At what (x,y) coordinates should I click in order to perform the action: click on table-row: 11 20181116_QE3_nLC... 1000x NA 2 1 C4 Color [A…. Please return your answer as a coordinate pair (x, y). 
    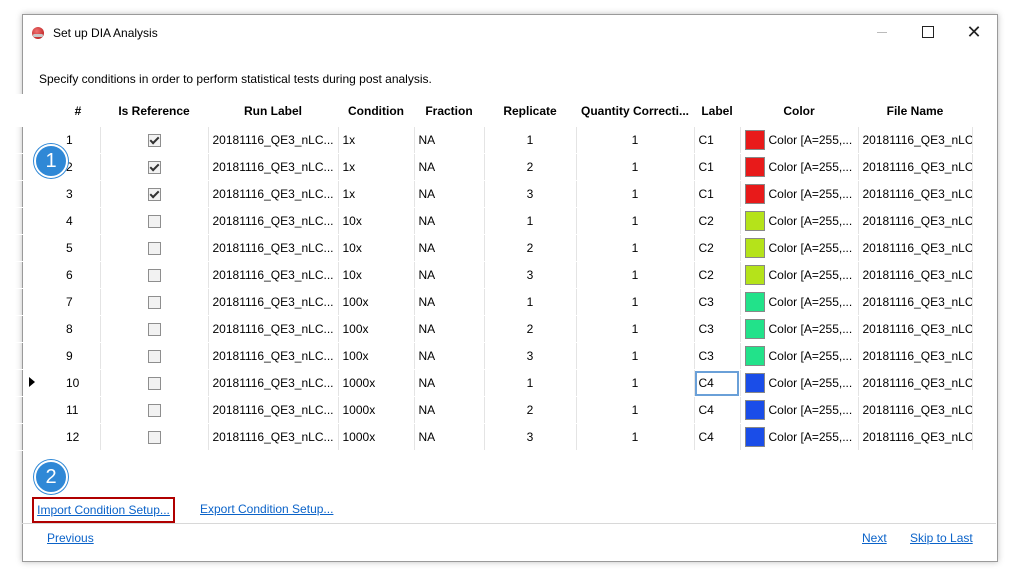
    Looking at the image, I should click on (490, 410).